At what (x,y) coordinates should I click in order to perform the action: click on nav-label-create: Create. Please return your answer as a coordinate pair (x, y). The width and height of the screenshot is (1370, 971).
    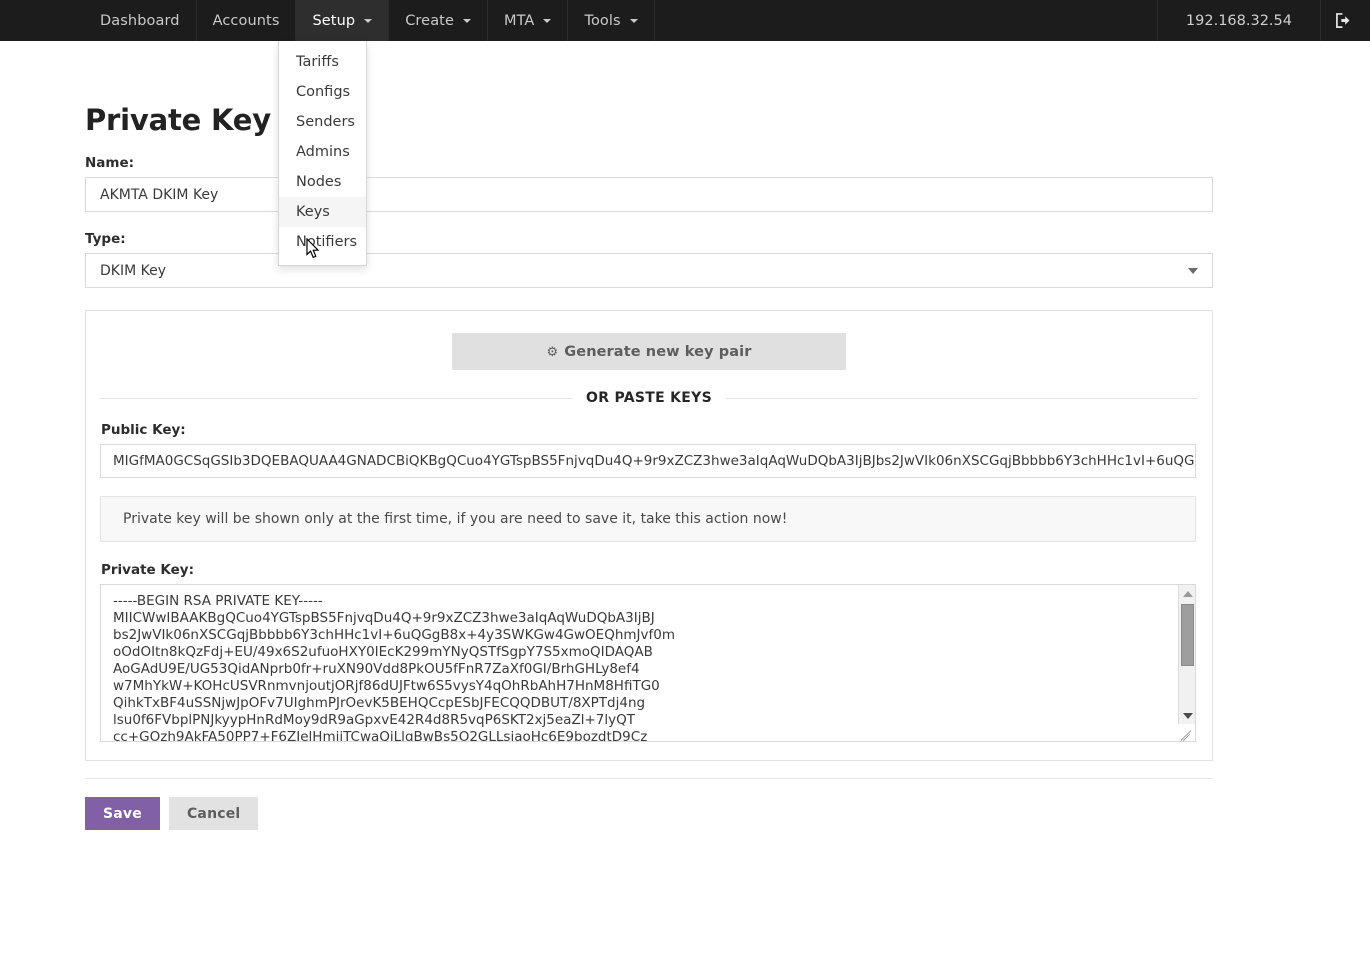
    Looking at the image, I should click on (429, 20).